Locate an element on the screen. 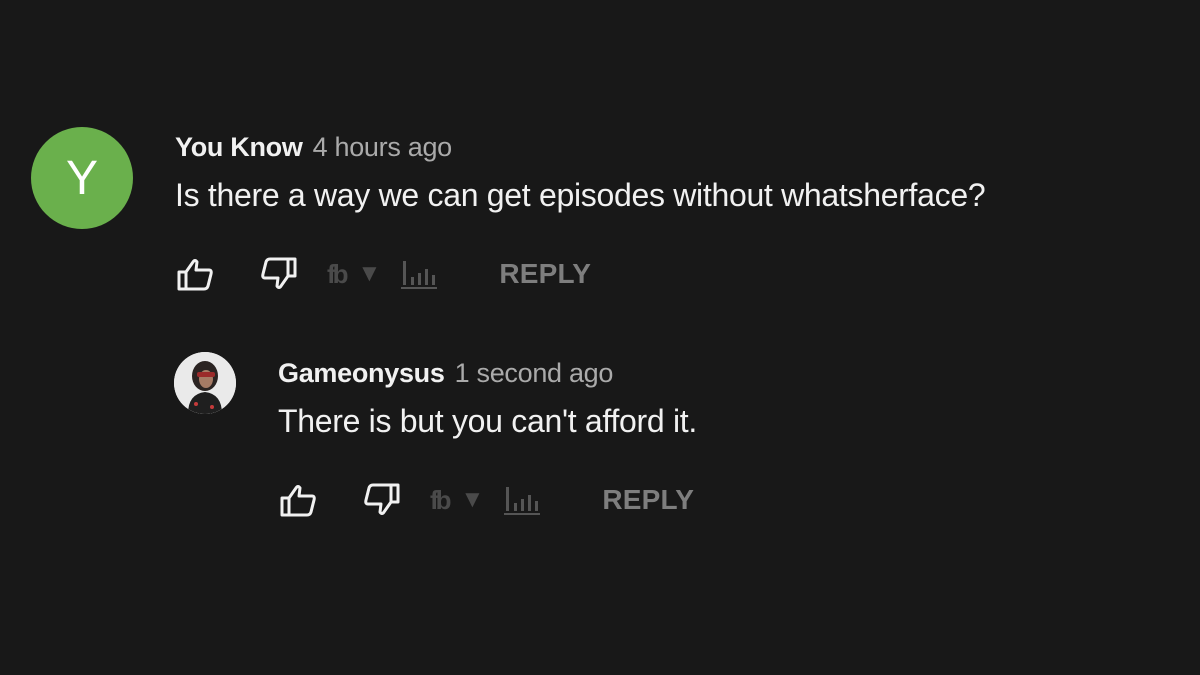  comment-timestamp: 4 hours ago is located at coordinates (383, 147).